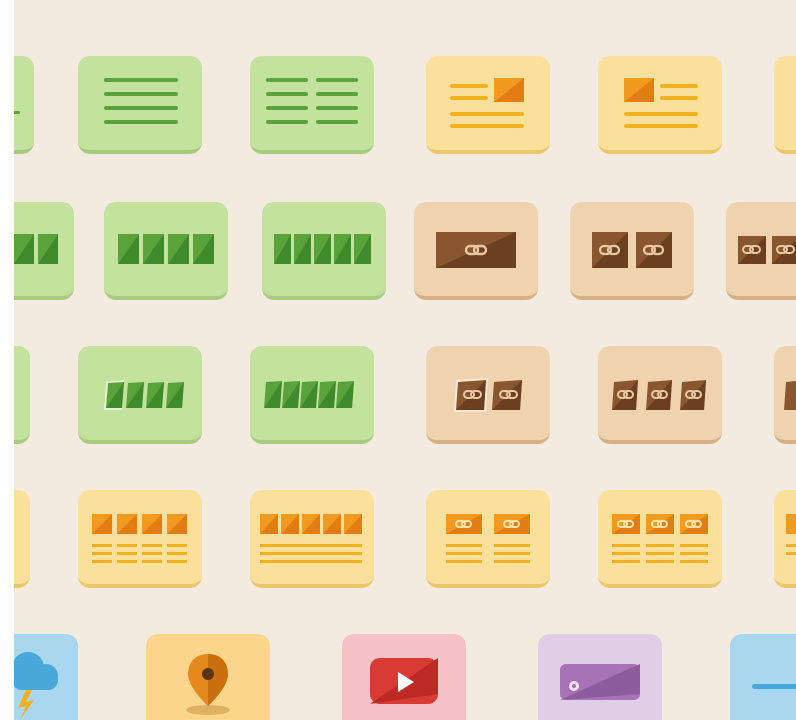 Image resolution: width=796 pixels, height=720 pixels. Describe the element at coordinates (166, 251) in the screenshot. I see `four-image-gallery-icon` at that location.